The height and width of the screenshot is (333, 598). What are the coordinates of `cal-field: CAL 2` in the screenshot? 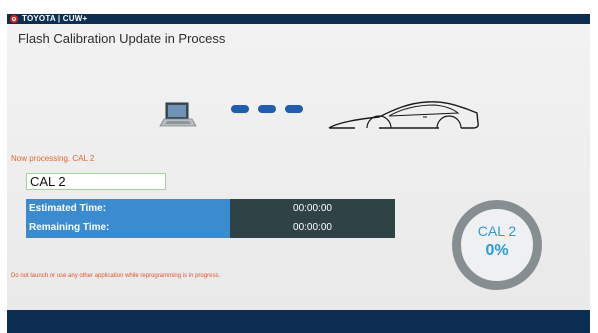 It's located at (96, 181).